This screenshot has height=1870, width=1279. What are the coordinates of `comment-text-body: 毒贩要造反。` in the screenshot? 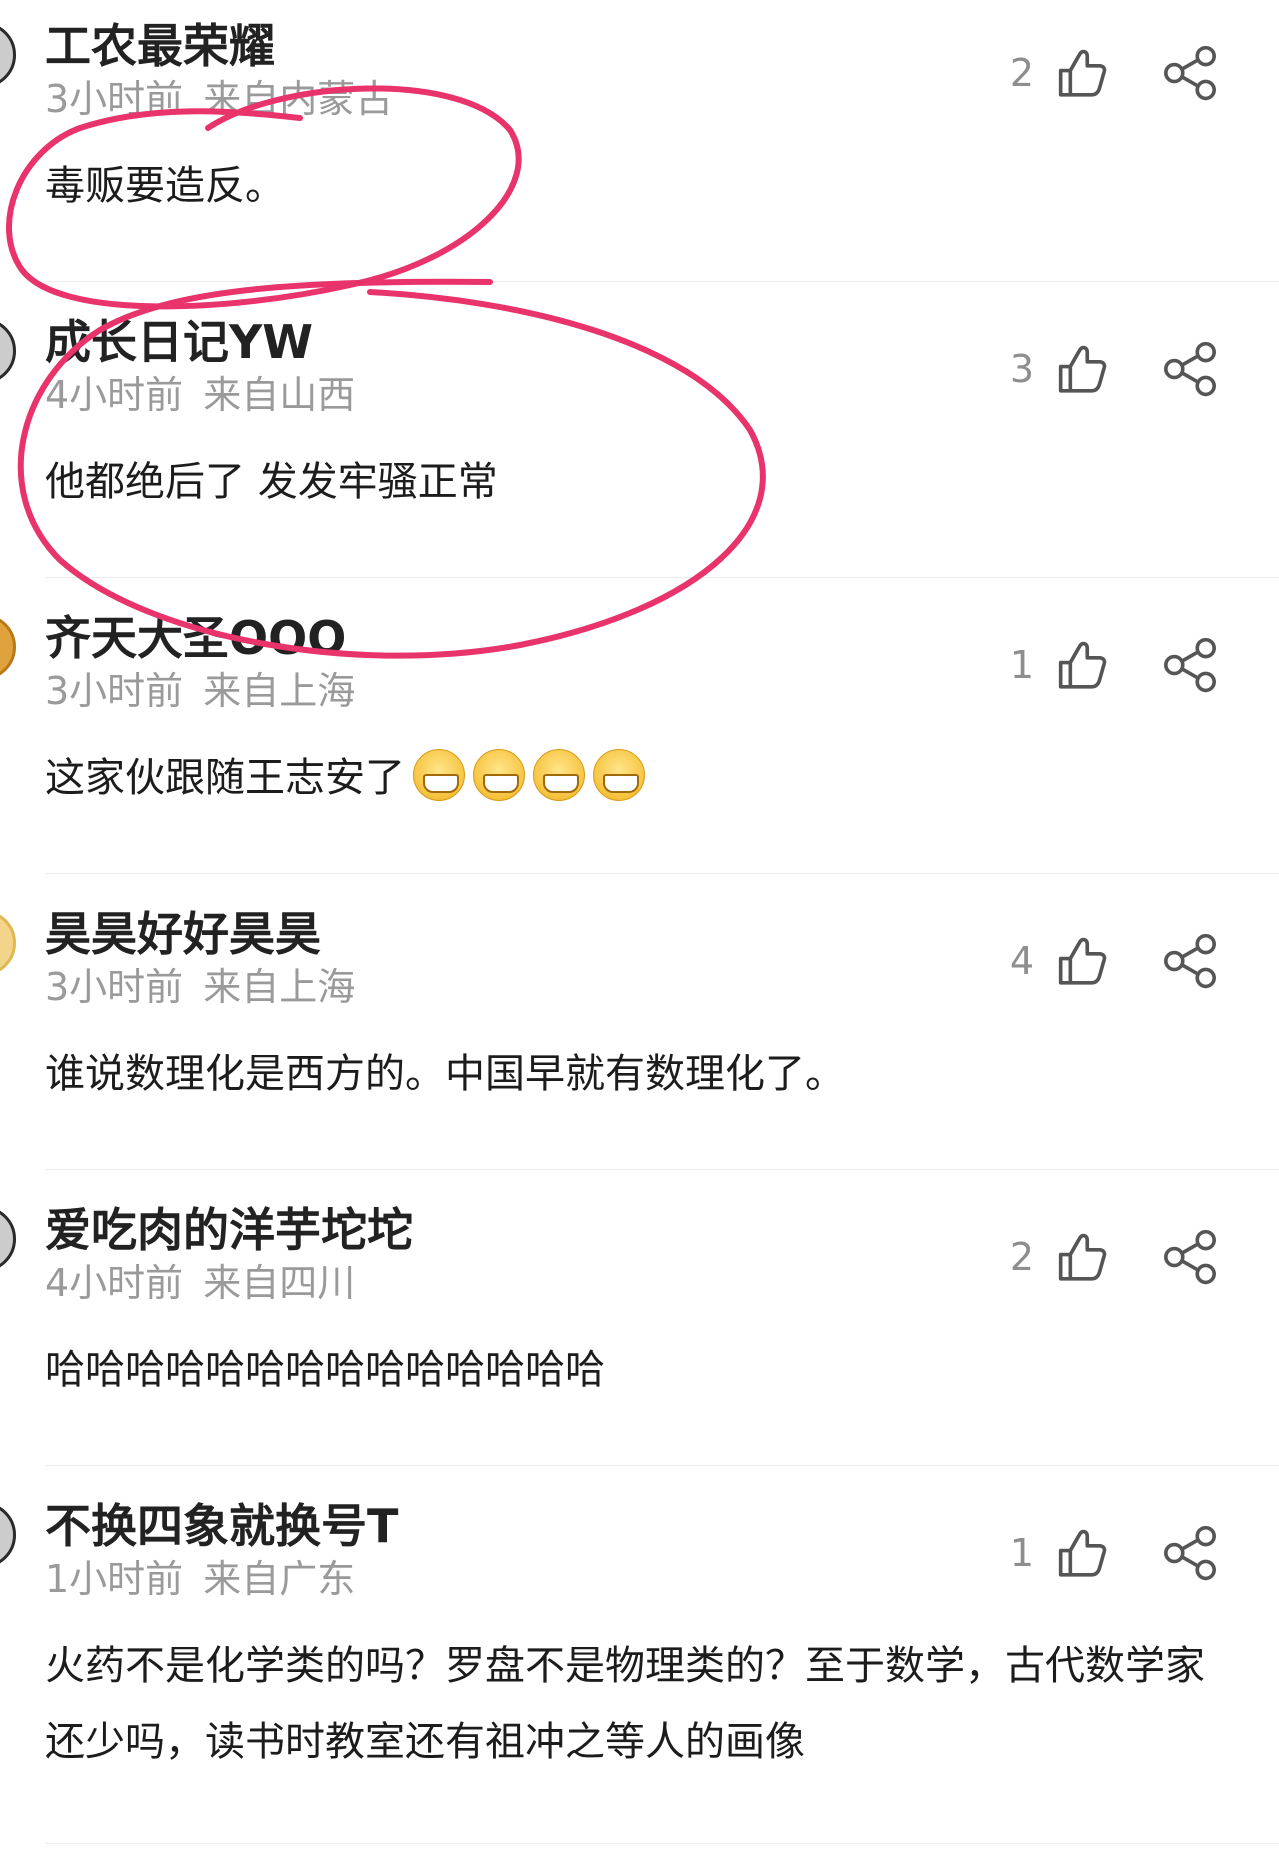 It's located at (165, 186).